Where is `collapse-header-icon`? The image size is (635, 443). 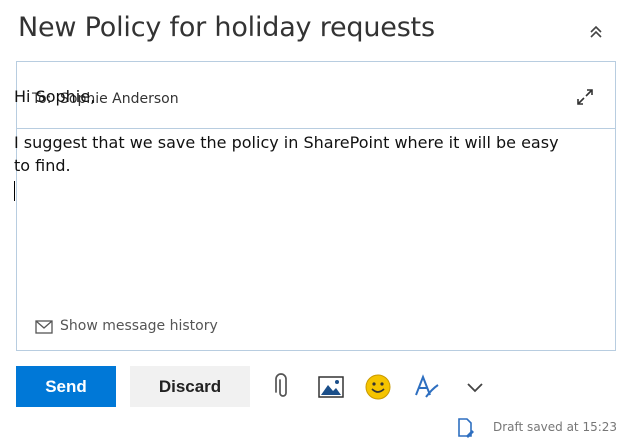 collapse-header-icon is located at coordinates (596, 32).